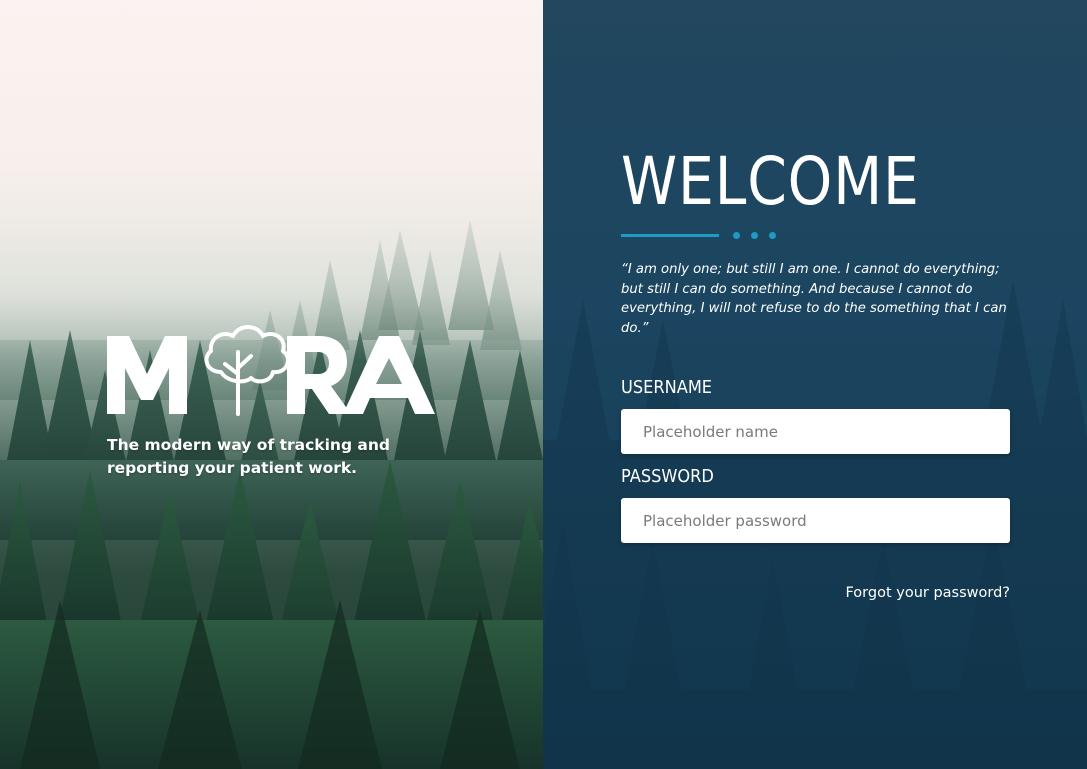 The image size is (1087, 769). Describe the element at coordinates (247, 370) in the screenshot. I see `tree-icon` at that location.